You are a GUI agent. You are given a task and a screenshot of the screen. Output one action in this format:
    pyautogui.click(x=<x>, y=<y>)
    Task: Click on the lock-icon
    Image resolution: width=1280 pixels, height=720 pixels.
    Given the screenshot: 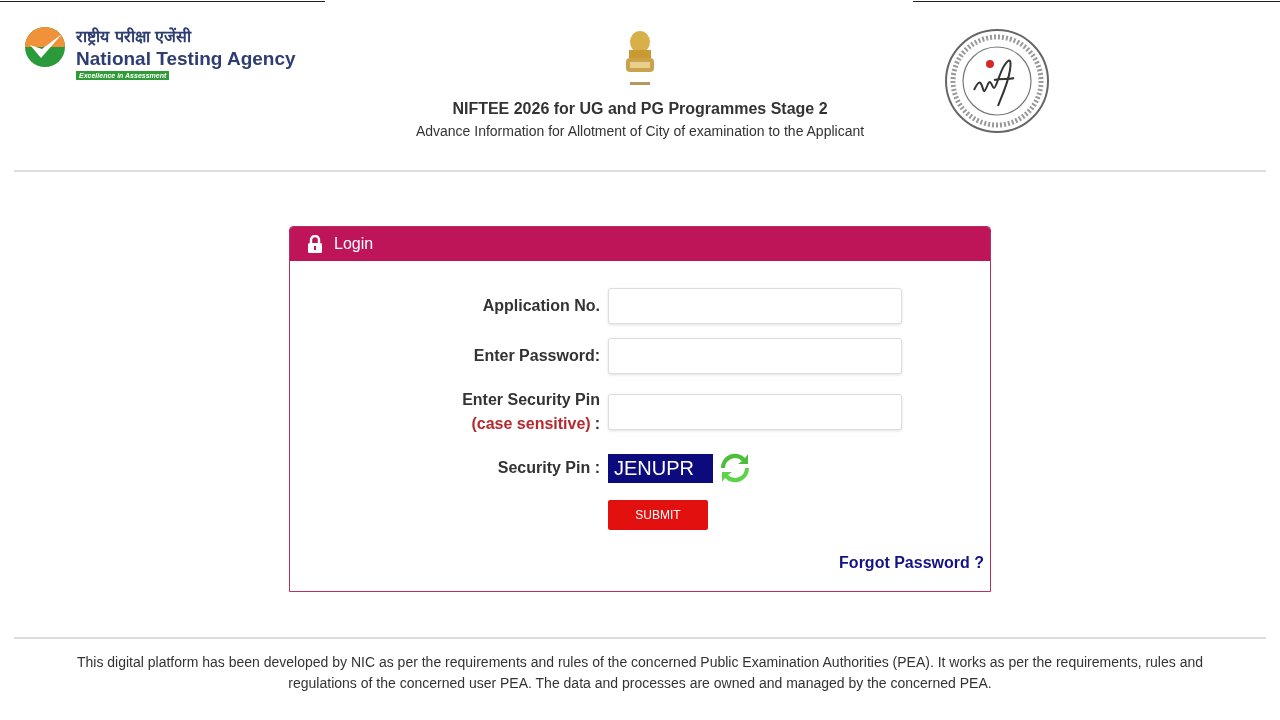 What is the action you would take?
    pyautogui.click(x=315, y=244)
    